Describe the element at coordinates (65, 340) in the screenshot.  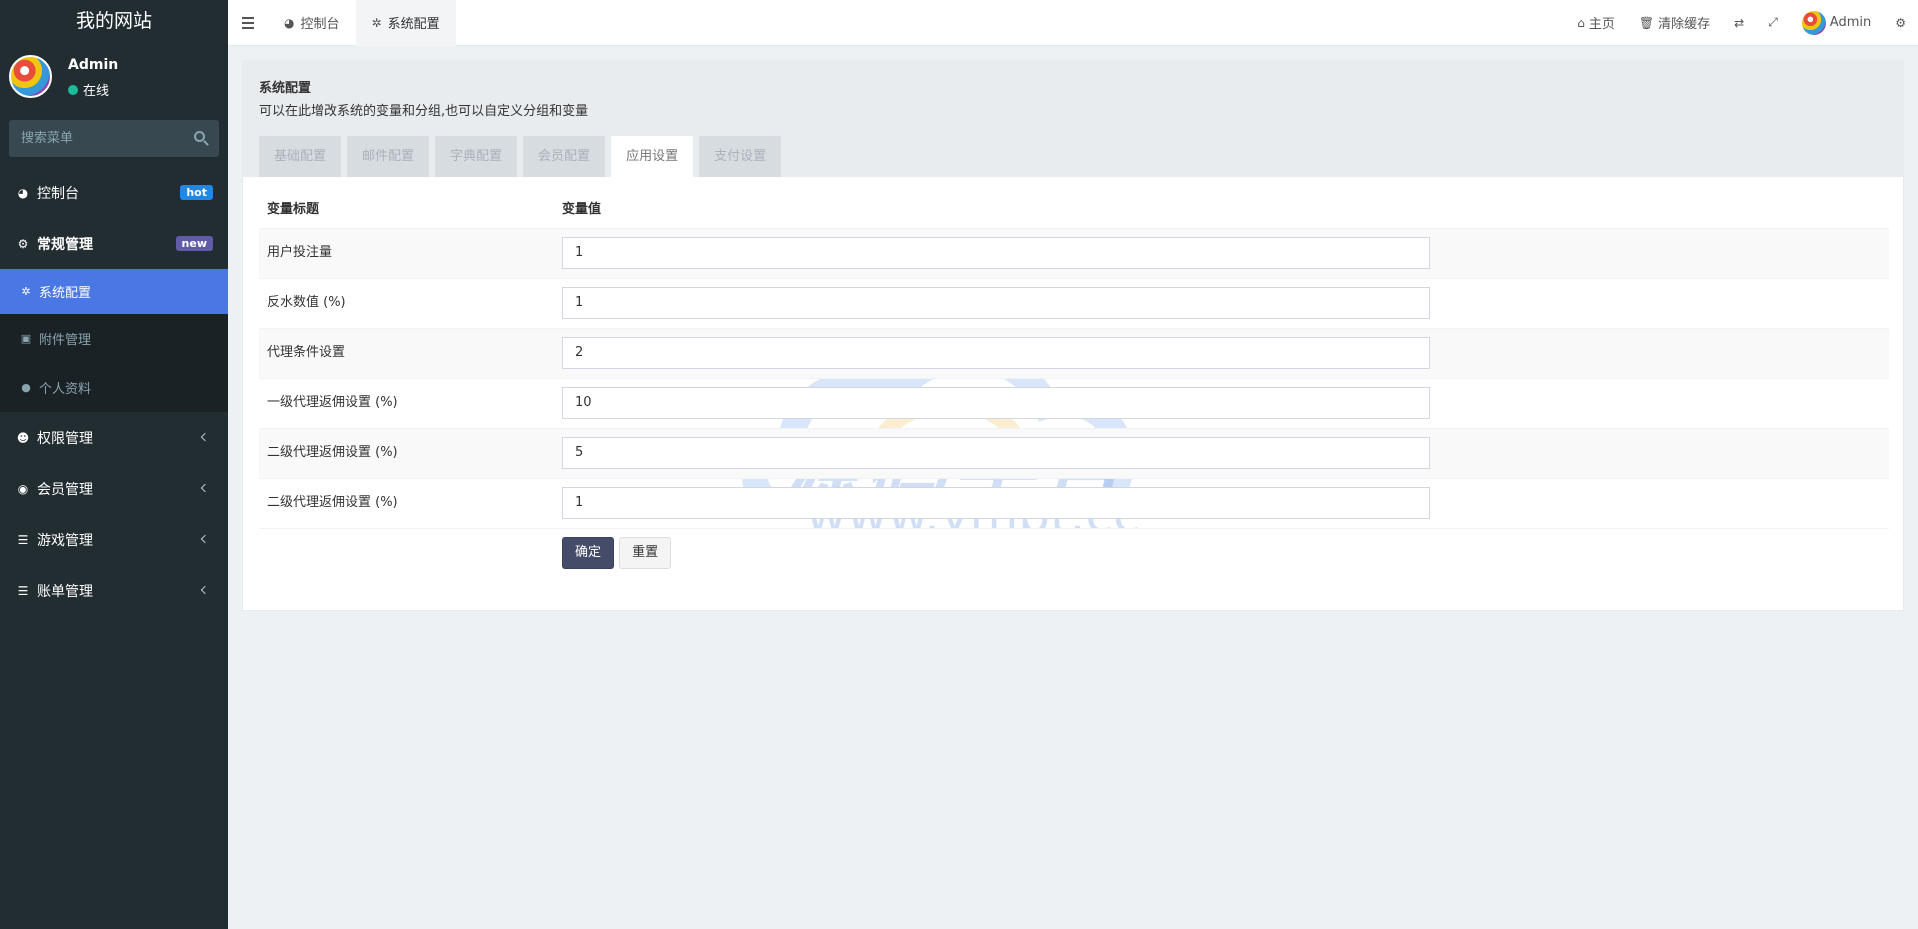
I see `sidebar-item-label: 附件管理` at that location.